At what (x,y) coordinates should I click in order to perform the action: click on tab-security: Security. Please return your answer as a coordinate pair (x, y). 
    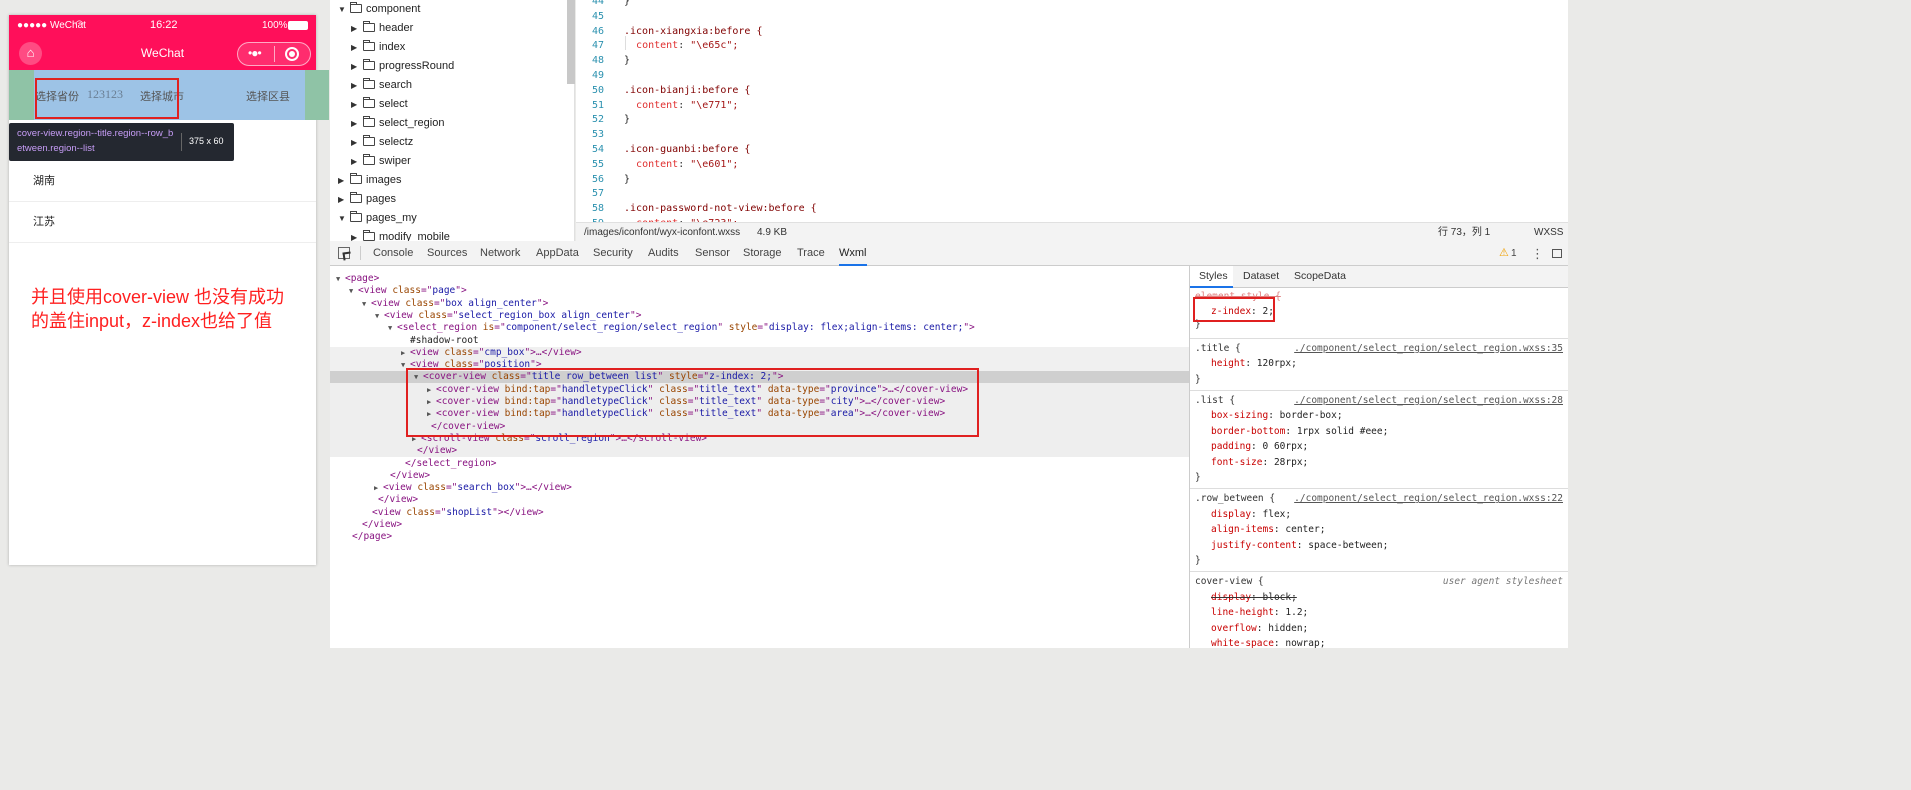
    Looking at the image, I should click on (613, 253).